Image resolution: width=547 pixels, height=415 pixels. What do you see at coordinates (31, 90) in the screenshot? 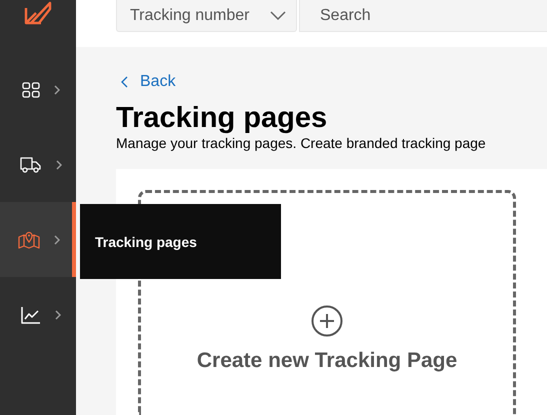
I see `grid-icon` at bounding box center [31, 90].